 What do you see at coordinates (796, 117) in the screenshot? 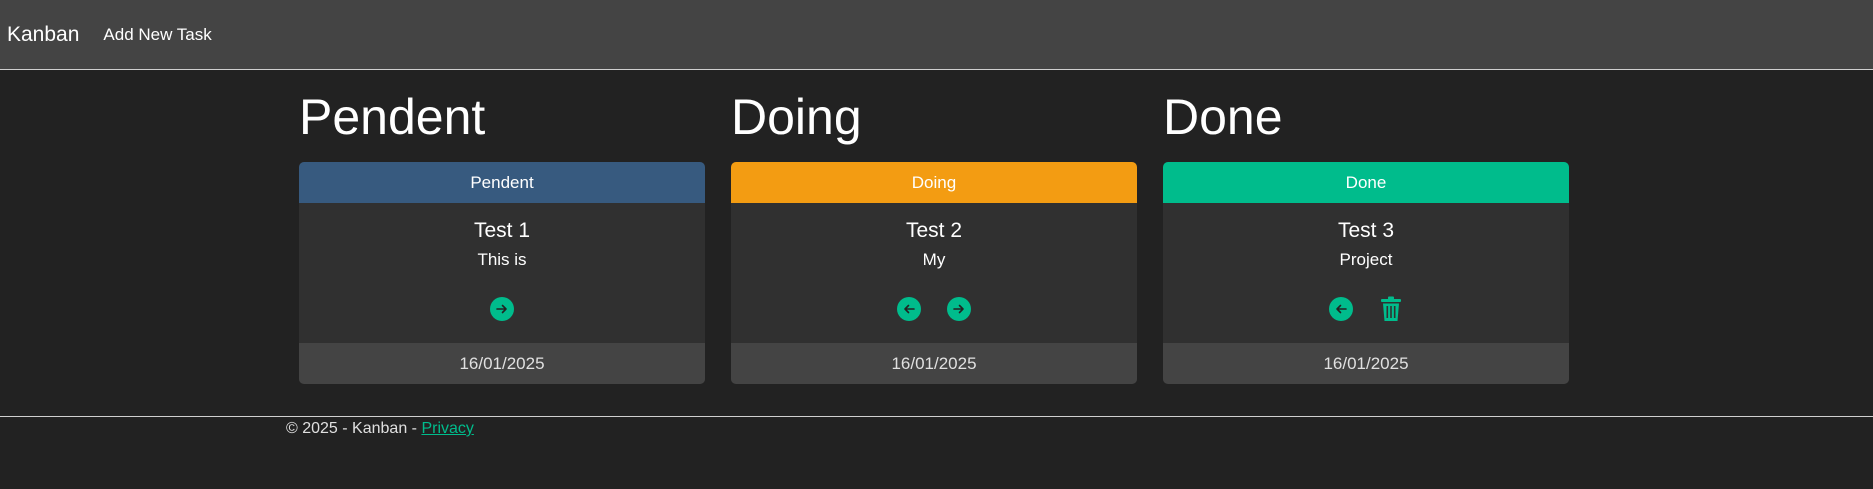
I see `column-title: Doing` at bounding box center [796, 117].